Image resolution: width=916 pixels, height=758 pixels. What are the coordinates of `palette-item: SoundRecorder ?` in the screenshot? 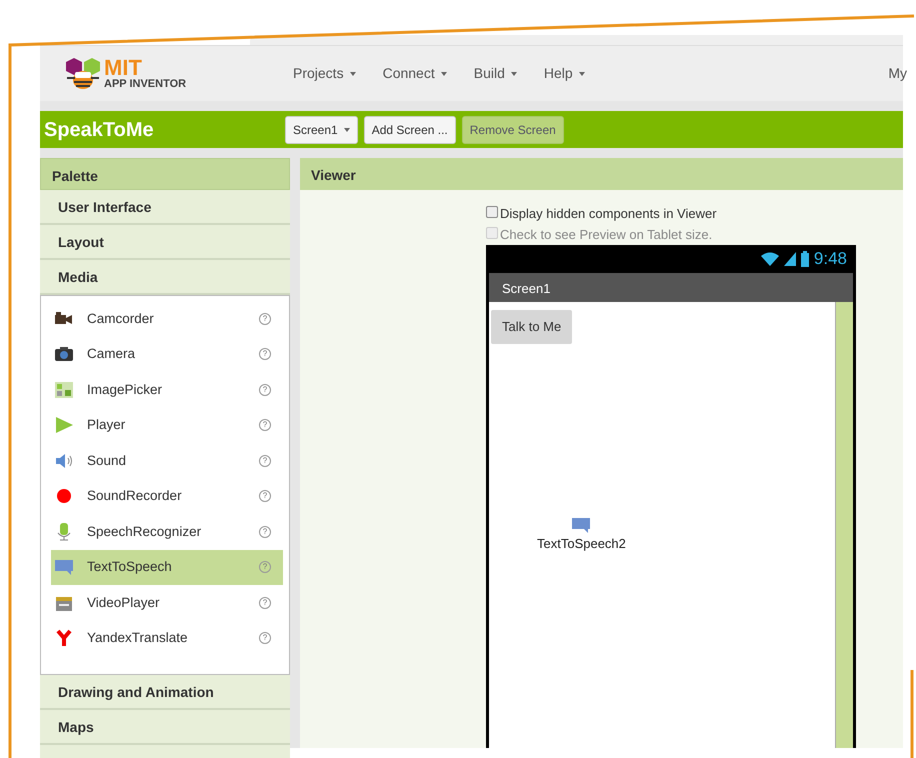 It's located at (167, 496).